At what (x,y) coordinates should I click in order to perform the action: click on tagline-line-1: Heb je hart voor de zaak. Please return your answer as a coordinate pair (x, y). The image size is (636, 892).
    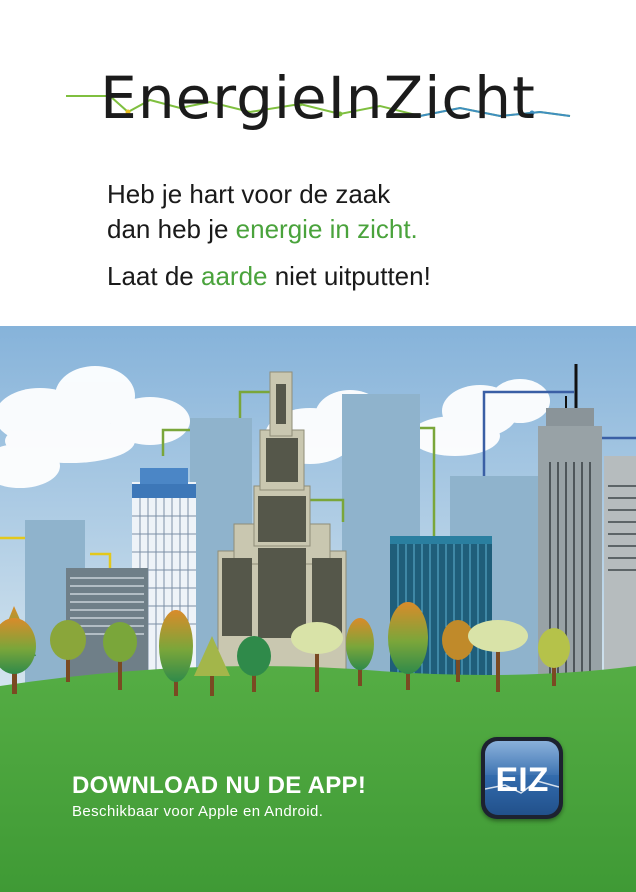
    Looking at the image, I should click on (249, 194).